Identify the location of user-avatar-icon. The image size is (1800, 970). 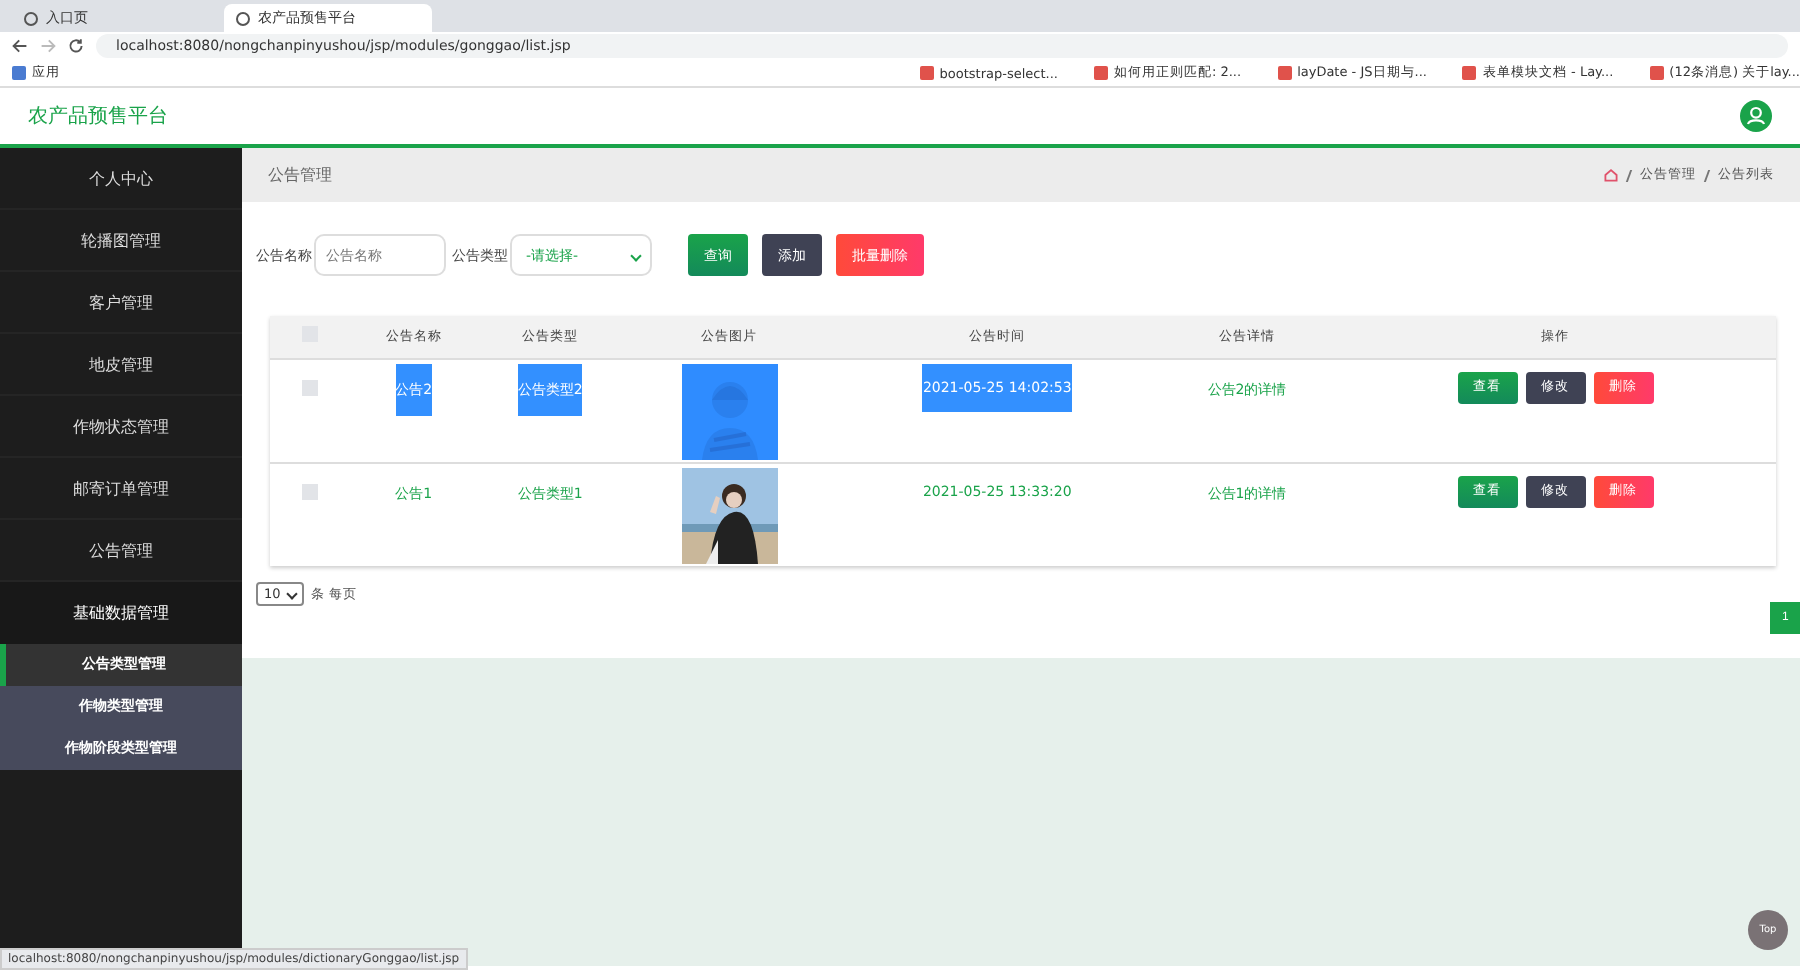
(1756, 116).